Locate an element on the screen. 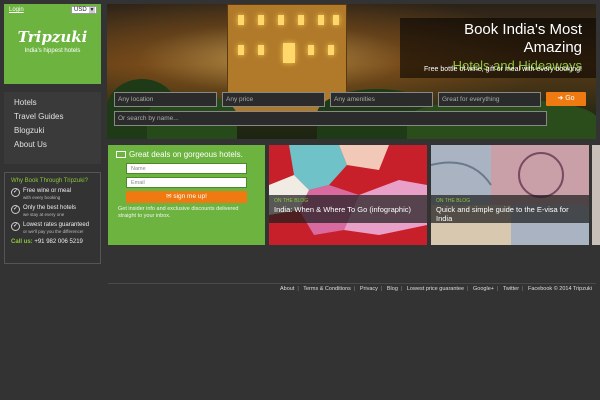  logo: Tripzuki is located at coordinates (52, 37).